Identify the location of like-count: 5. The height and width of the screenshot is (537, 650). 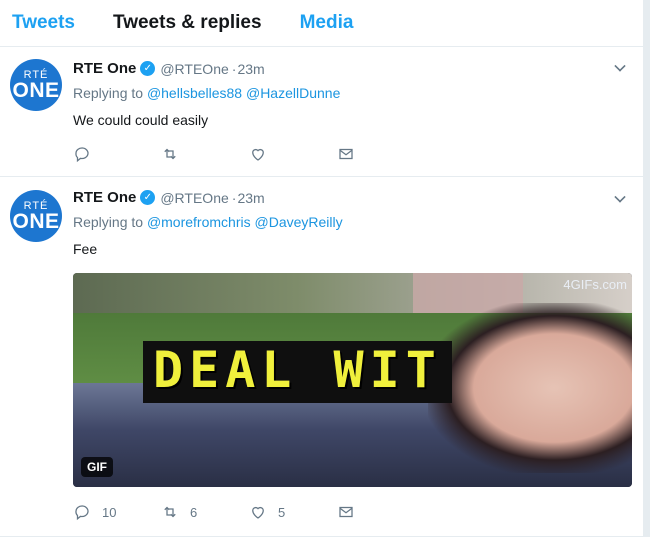
(282, 512).